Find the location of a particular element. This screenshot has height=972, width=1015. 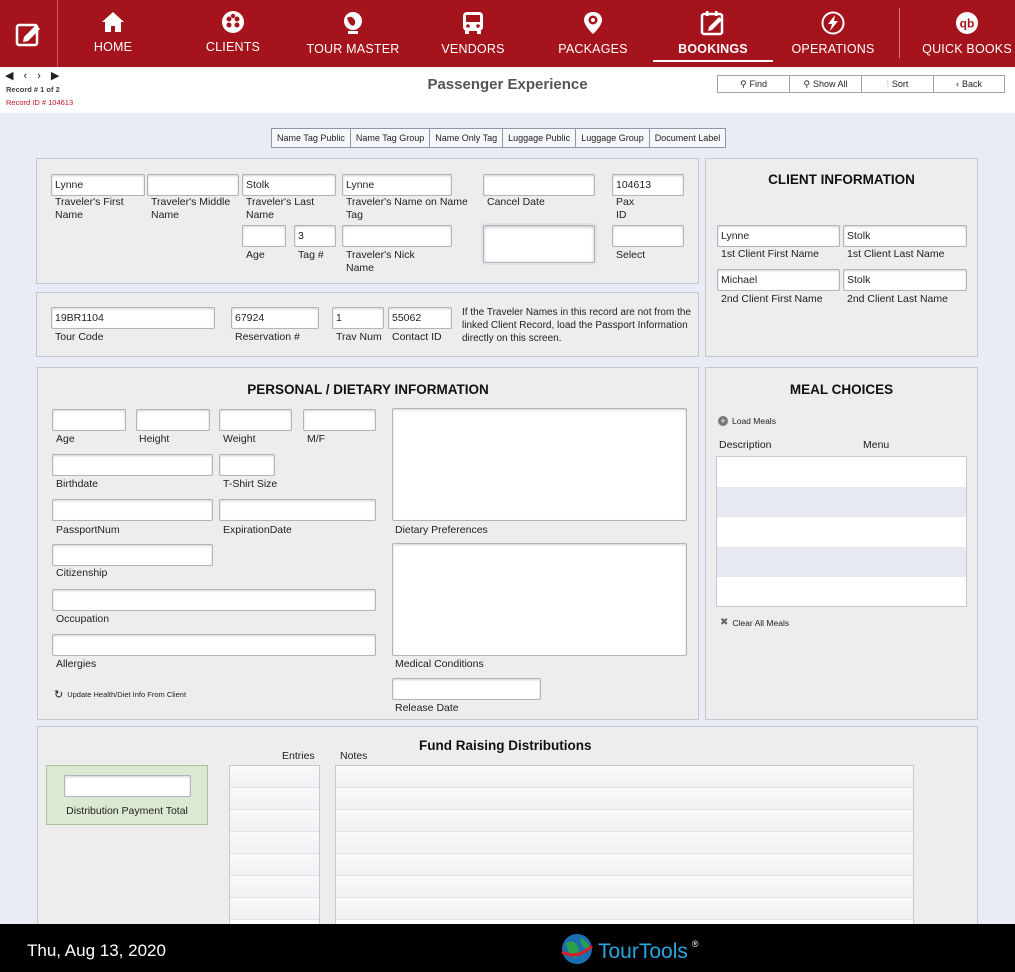

sort-button: ⫶ Sort is located at coordinates (897, 84).